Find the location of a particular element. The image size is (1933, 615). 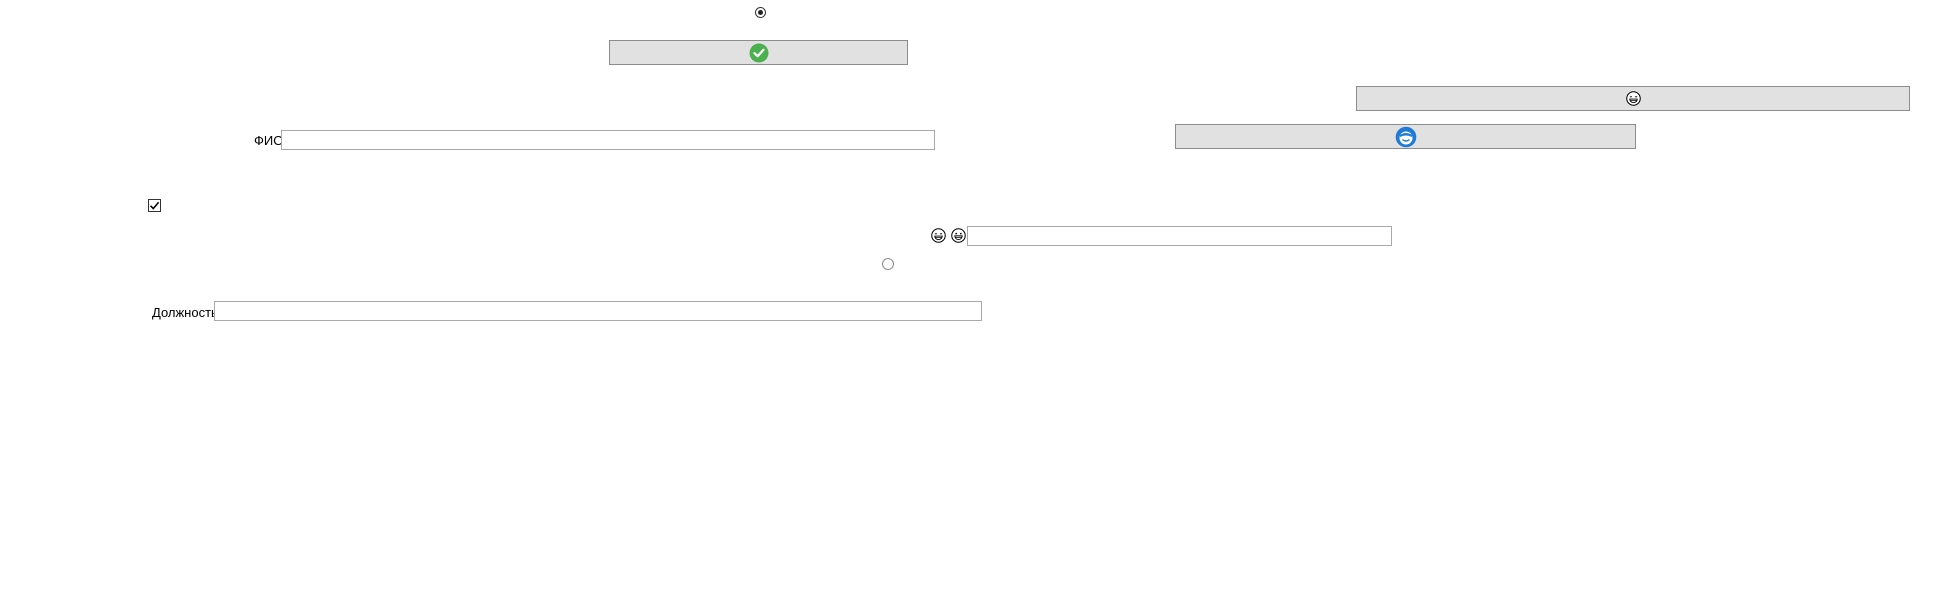

position-input is located at coordinates (598, 311).